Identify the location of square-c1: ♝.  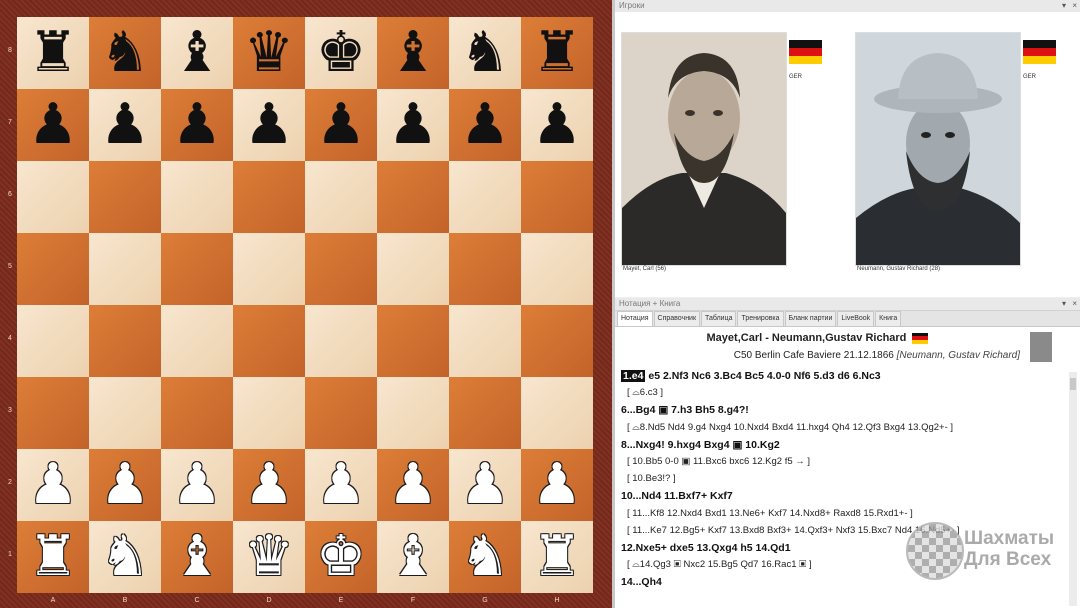
(197, 557).